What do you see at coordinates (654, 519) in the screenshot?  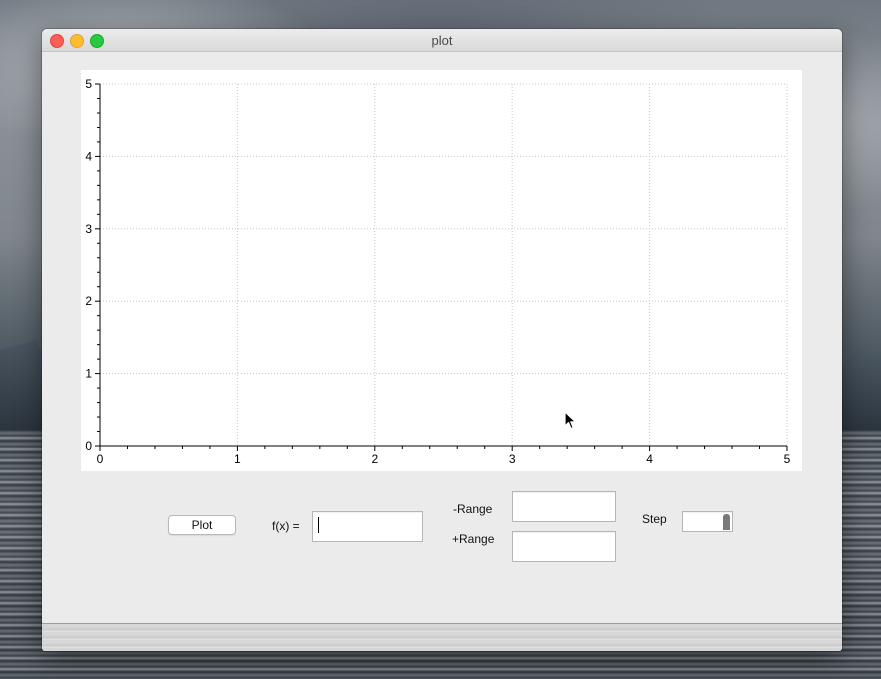 I see `step-label: Step` at bounding box center [654, 519].